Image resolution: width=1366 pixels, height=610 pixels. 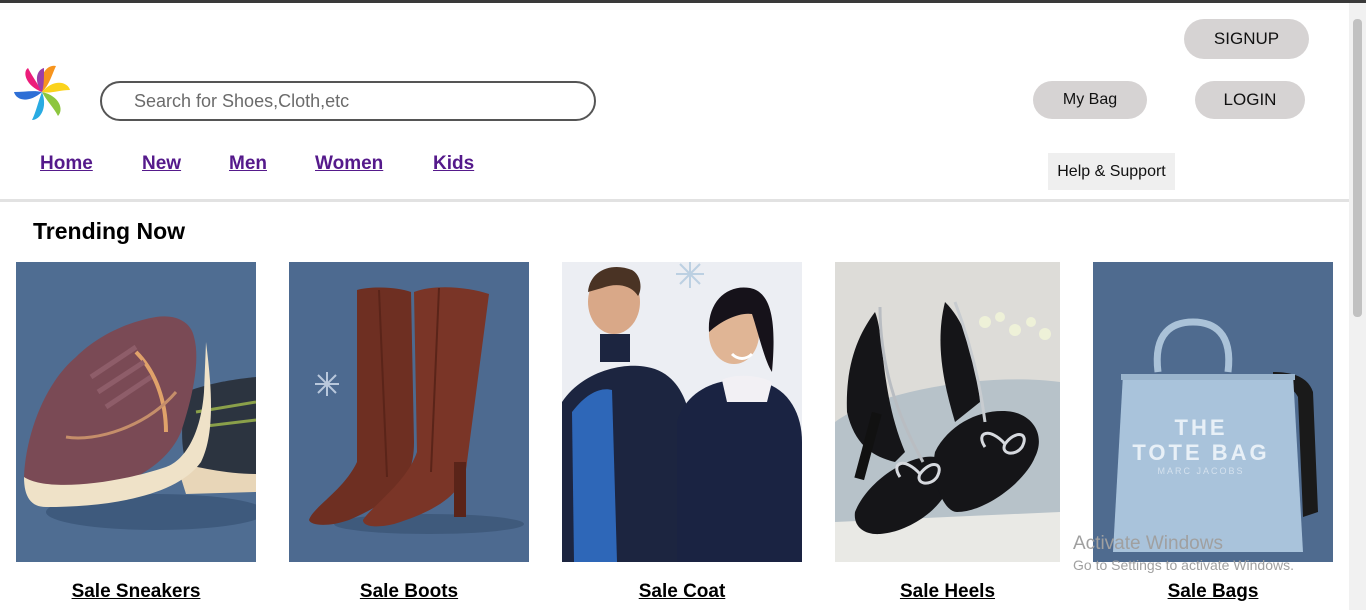 I want to click on nav-link-new: New, so click(x=161, y=164).